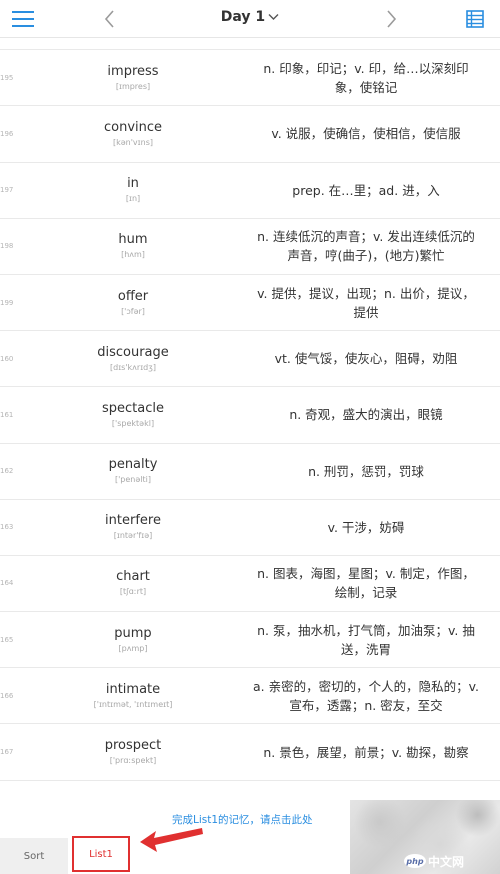 The image size is (500, 874). Describe the element at coordinates (7, 190) in the screenshot. I see `word-index: 197` at that location.